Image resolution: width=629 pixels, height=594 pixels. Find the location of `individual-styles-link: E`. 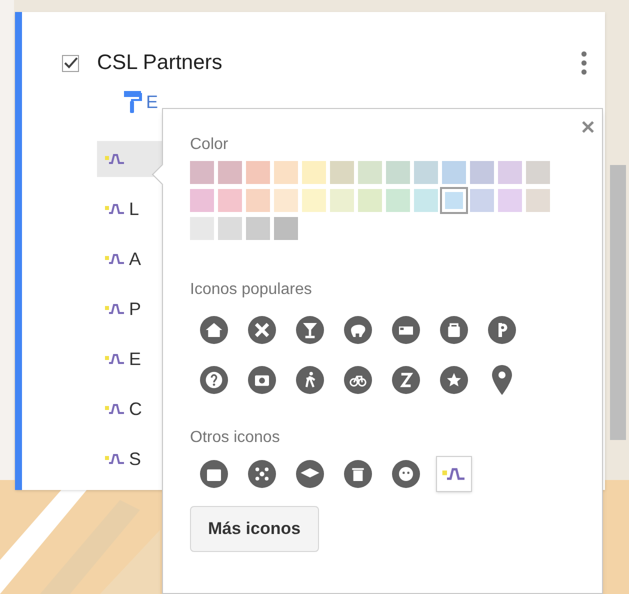

individual-styles-link: E is located at coordinates (152, 102).